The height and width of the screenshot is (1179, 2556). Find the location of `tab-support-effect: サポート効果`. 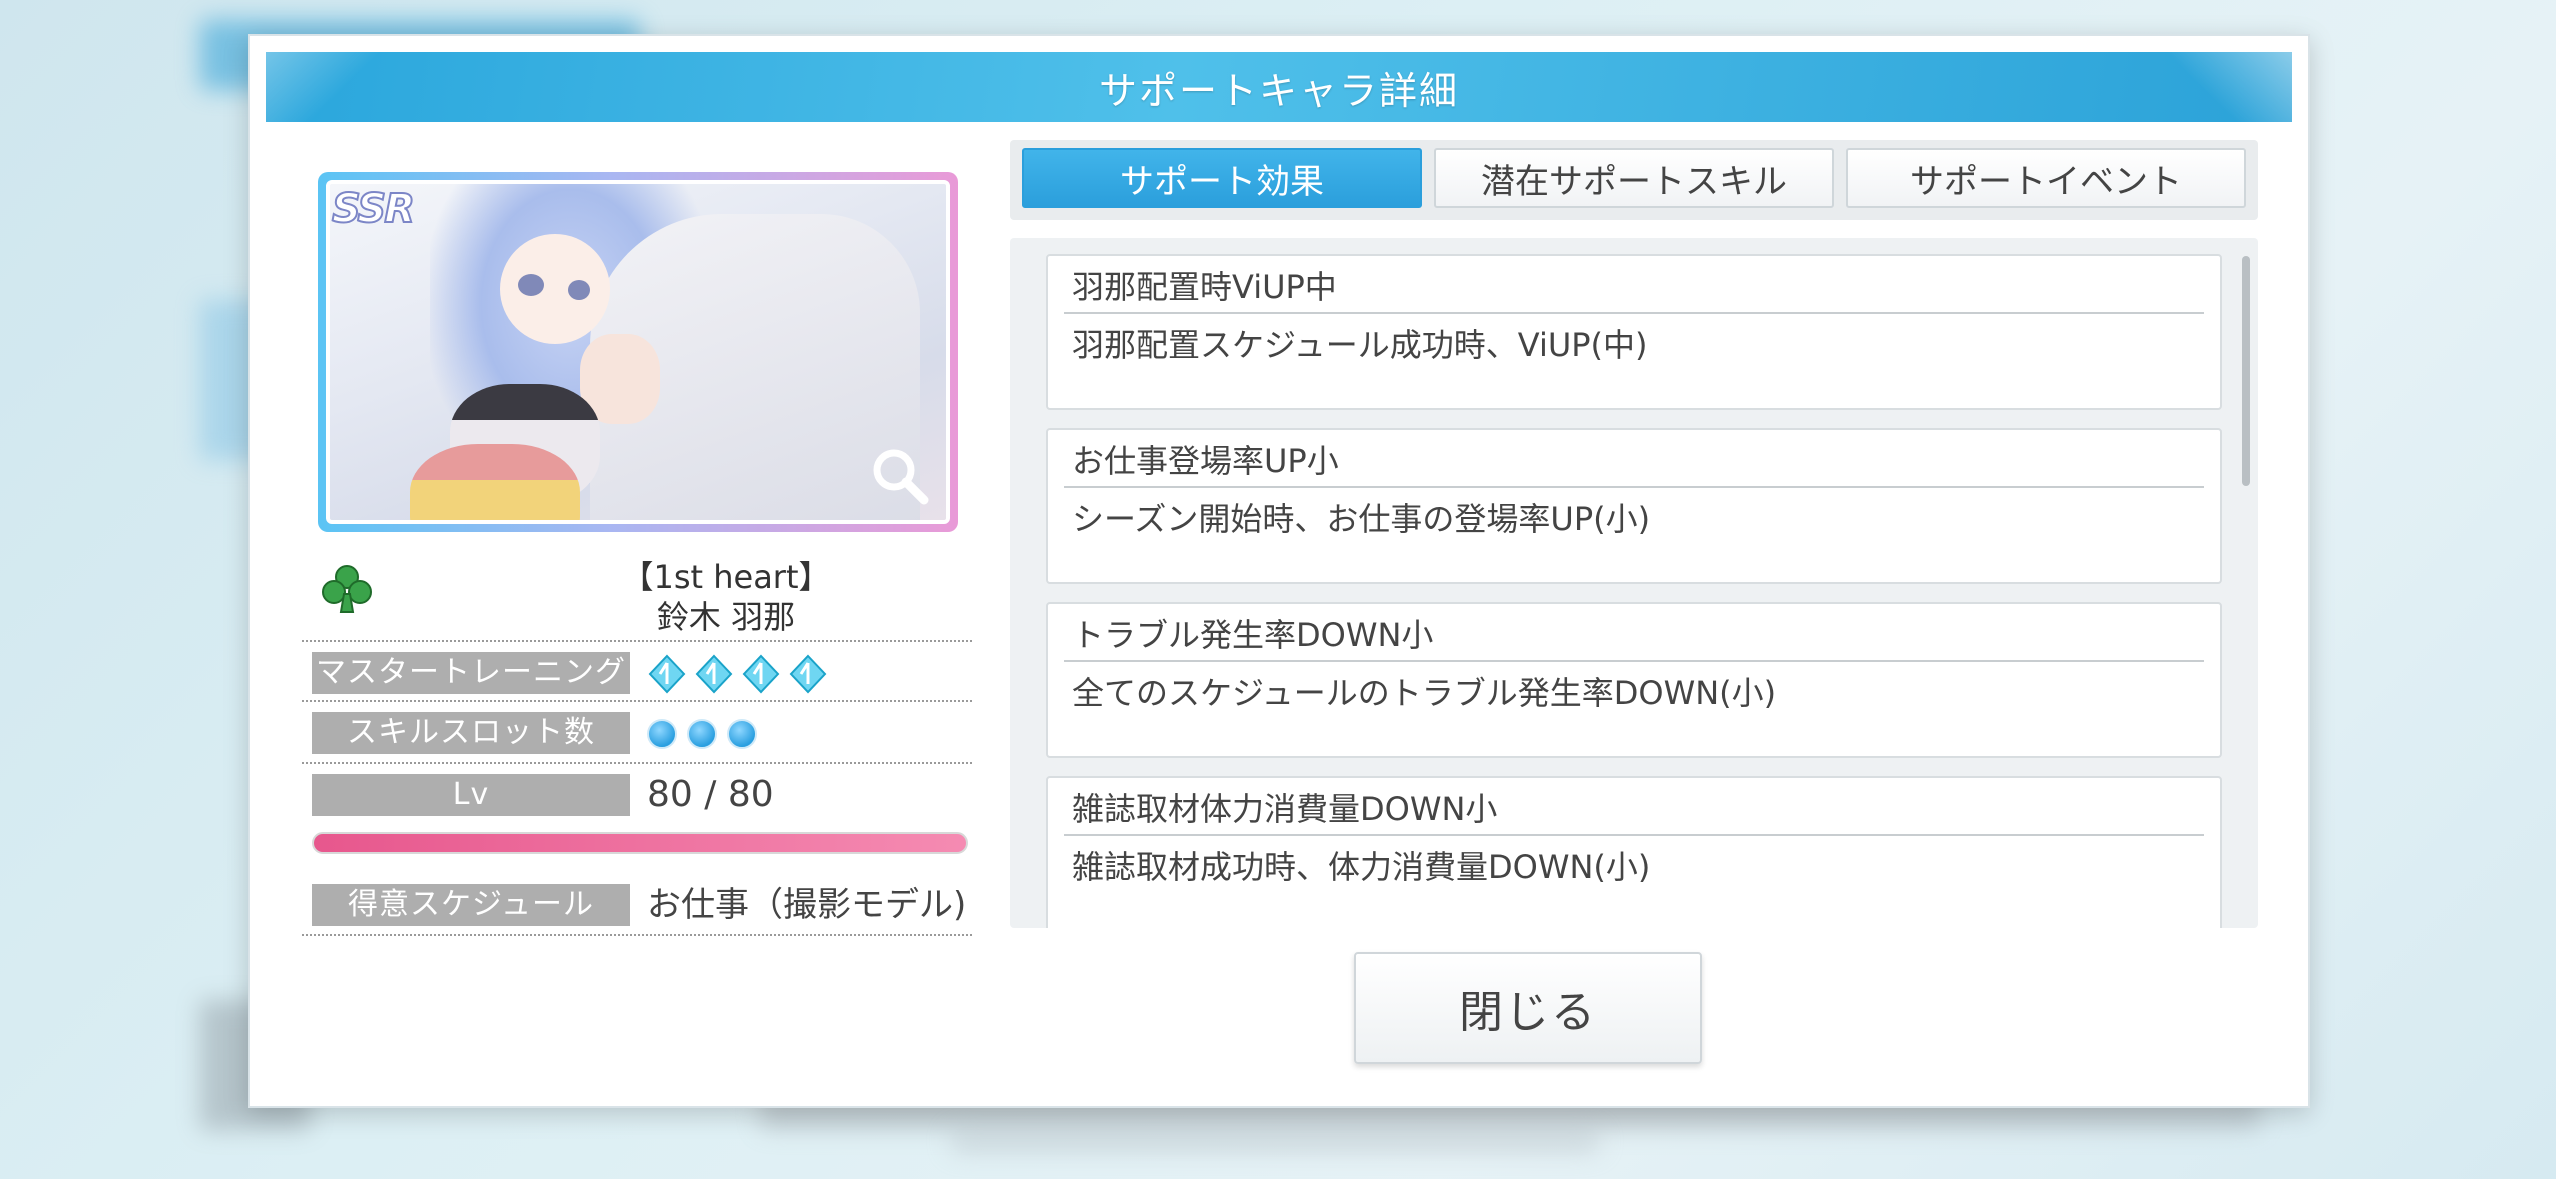

tab-support-effect: サポート効果 is located at coordinates (1222, 178).